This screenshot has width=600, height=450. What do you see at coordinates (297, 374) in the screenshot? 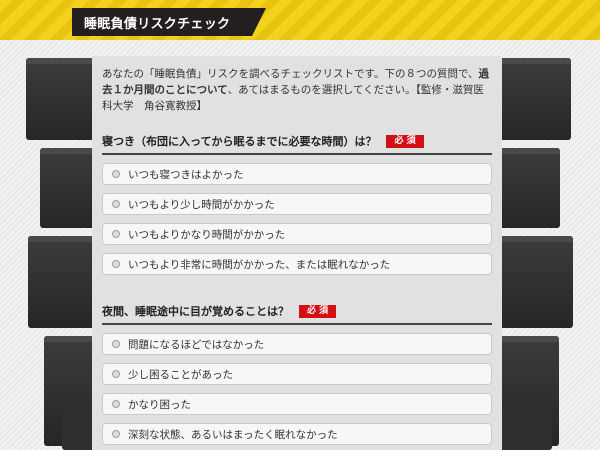
I see `option-item: 少し困ることがあった` at bounding box center [297, 374].